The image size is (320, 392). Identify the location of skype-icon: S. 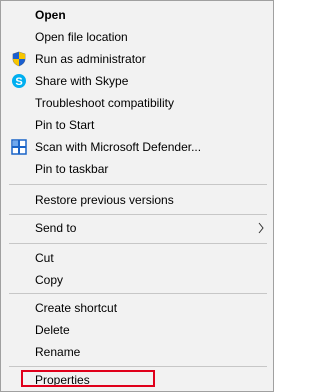
(19, 81).